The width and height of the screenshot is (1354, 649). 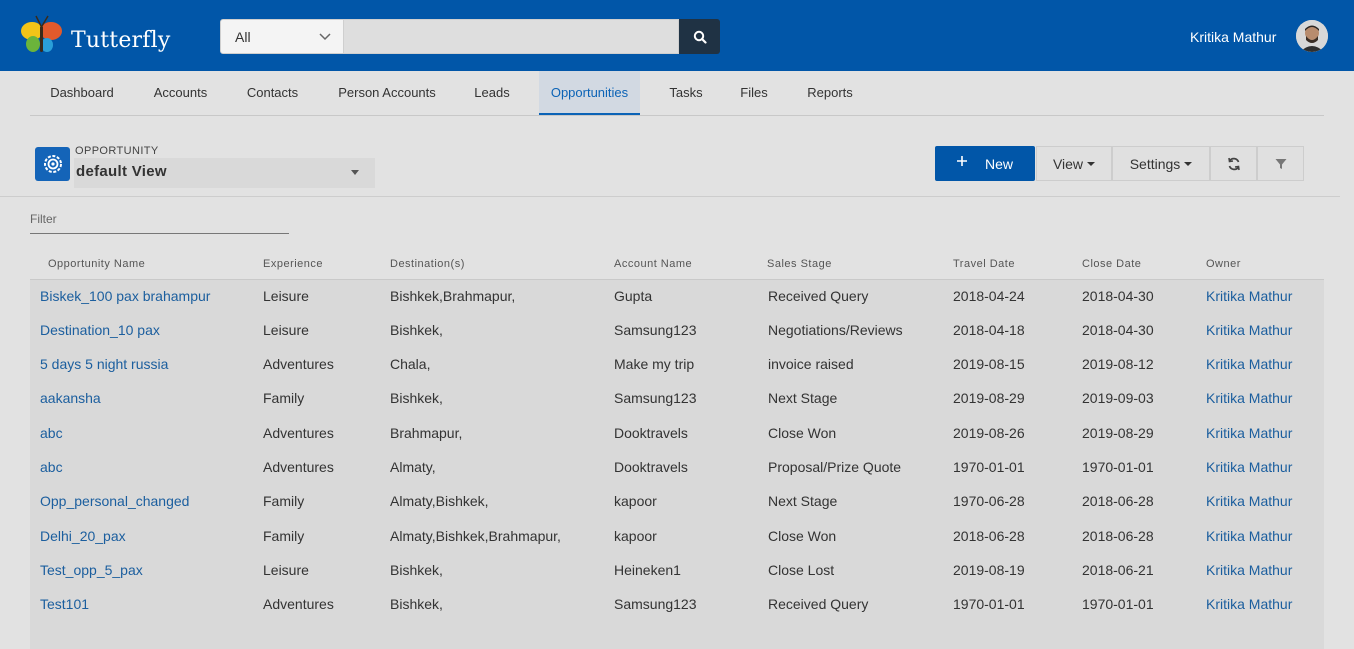 What do you see at coordinates (1068, 163) in the screenshot?
I see `view-button-label: View` at bounding box center [1068, 163].